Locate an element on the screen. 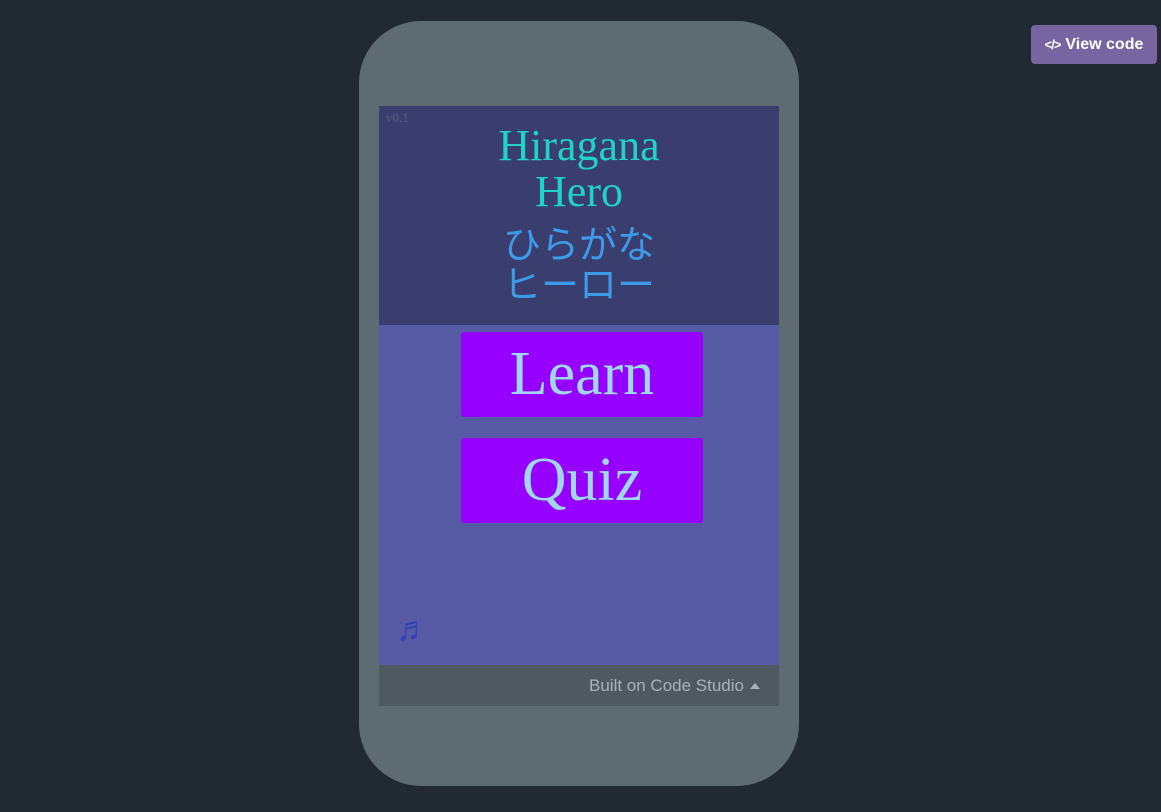 This screenshot has width=1161, height=812. learn-button-label: Learn is located at coordinates (582, 374).